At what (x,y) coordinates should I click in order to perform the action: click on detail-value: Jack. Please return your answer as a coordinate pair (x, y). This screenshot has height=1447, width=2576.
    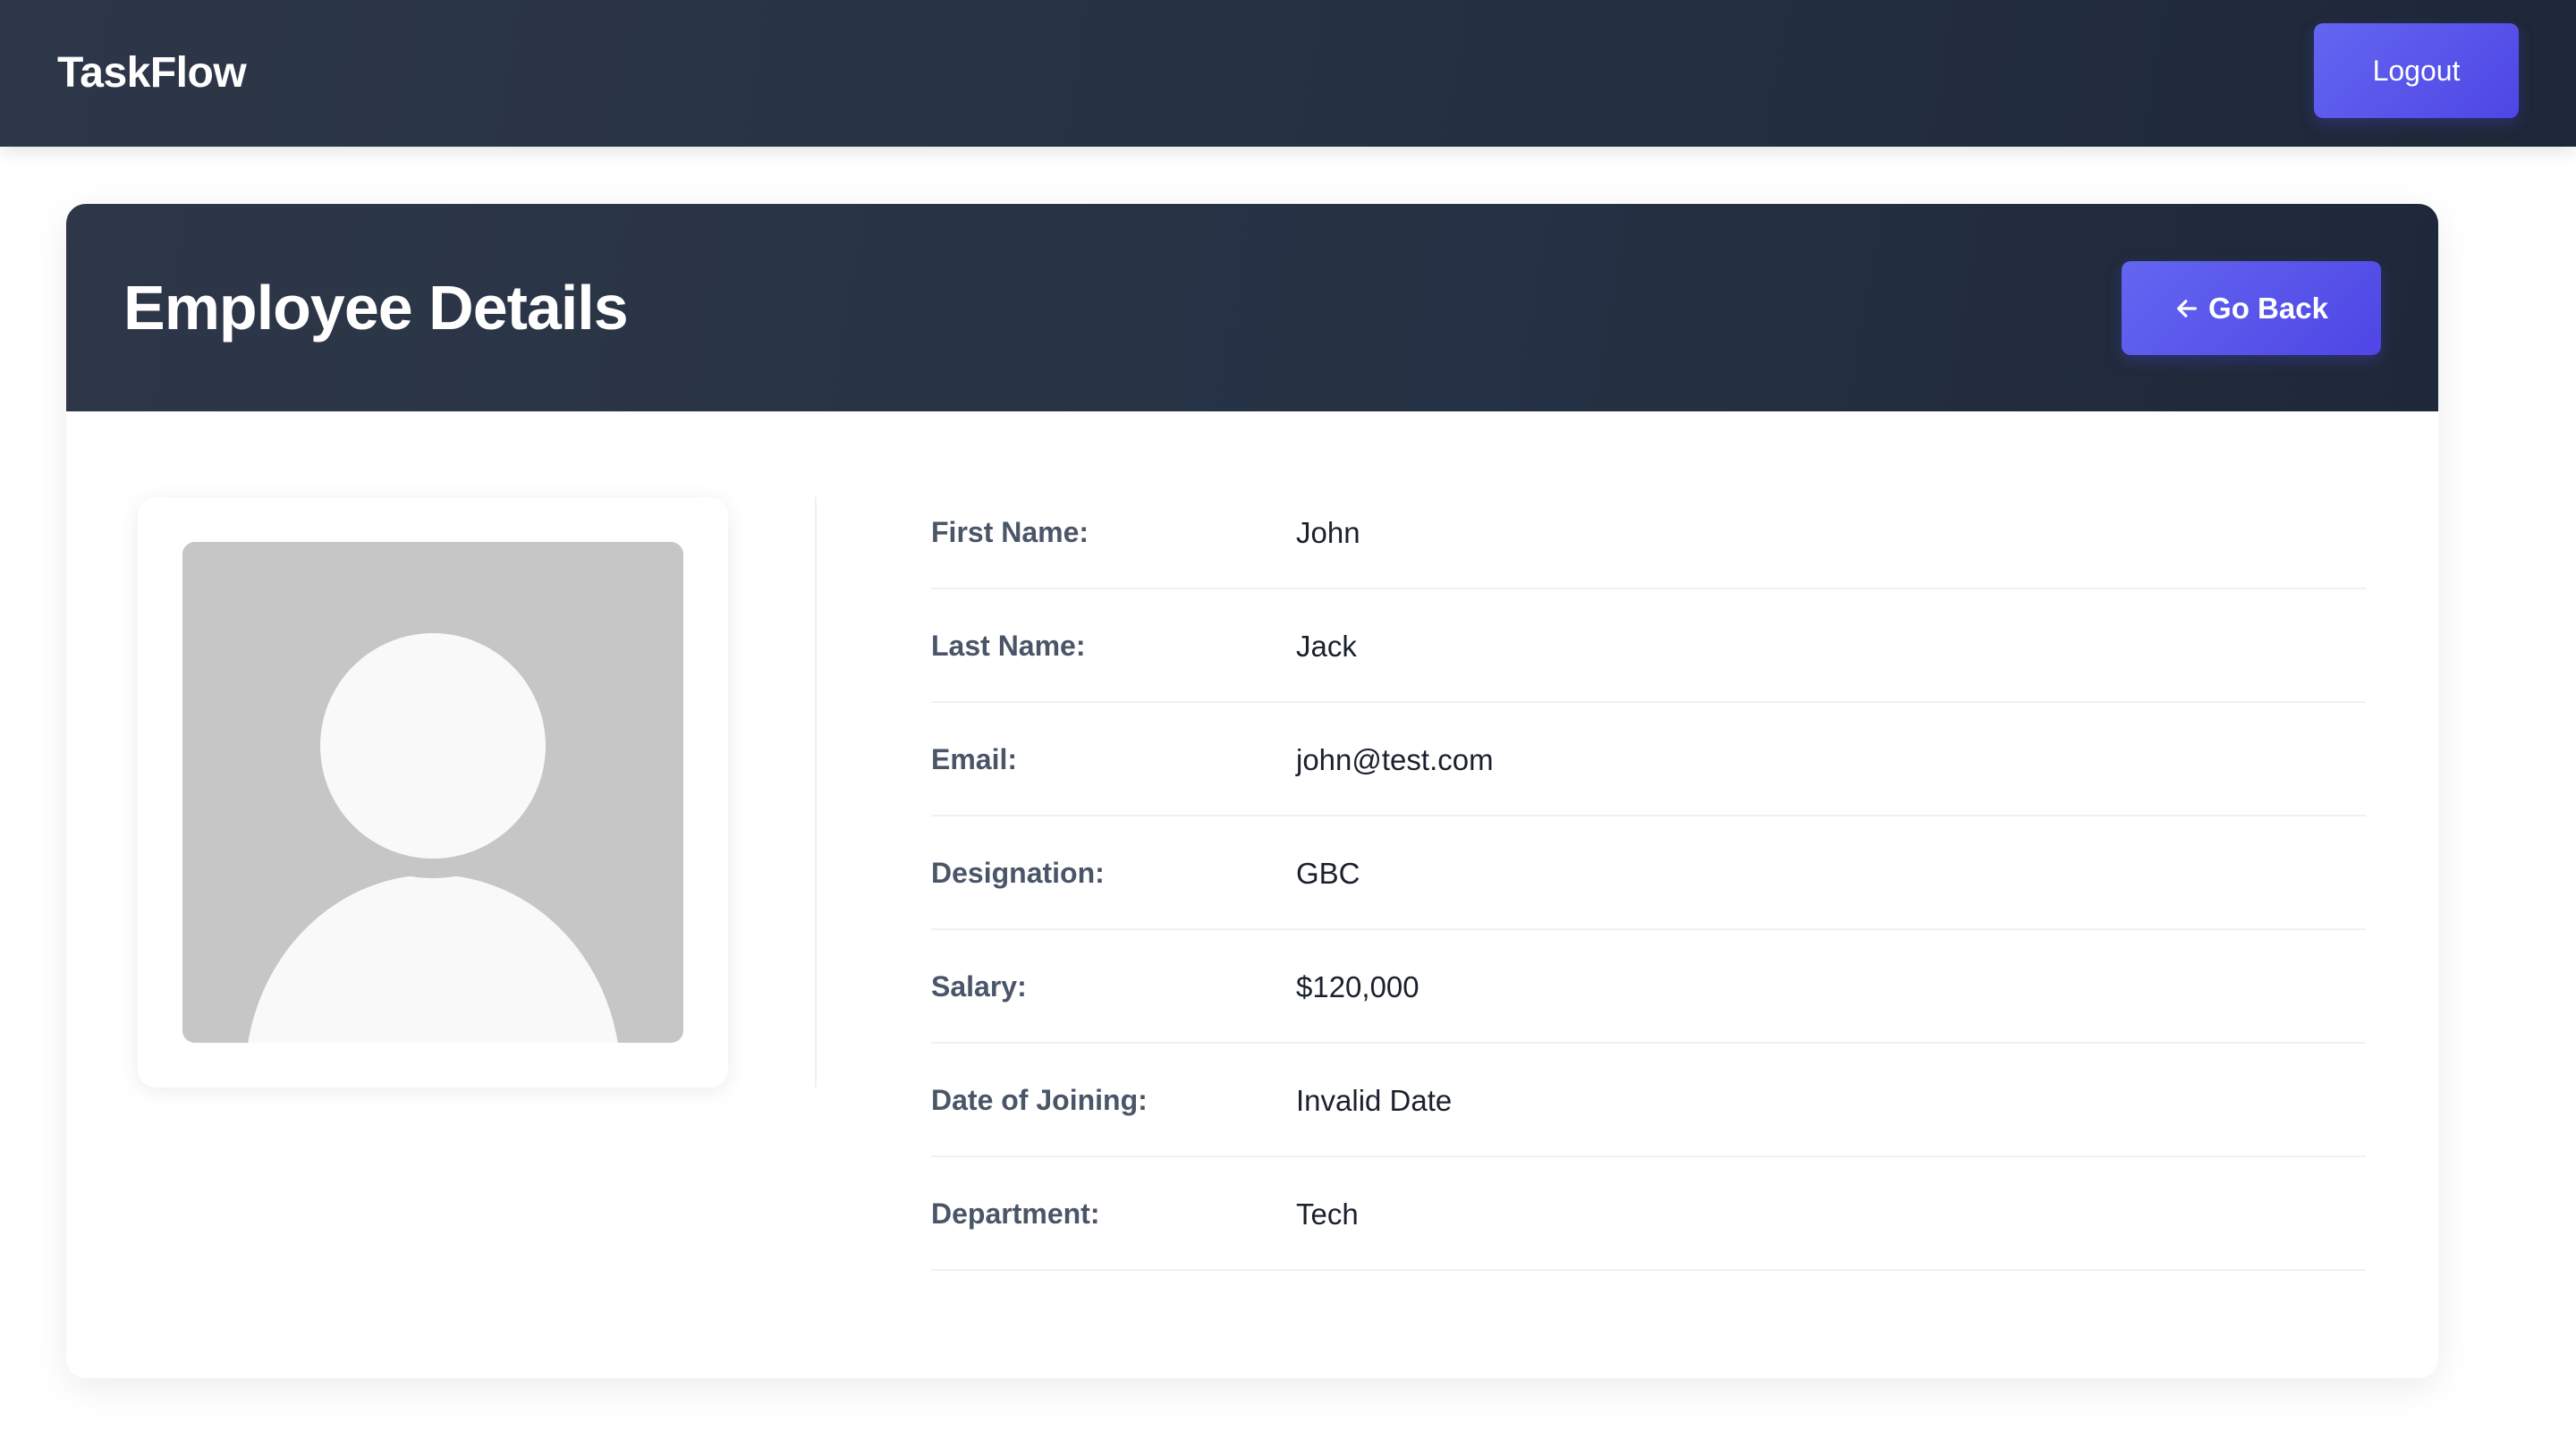
    Looking at the image, I should click on (1326, 646).